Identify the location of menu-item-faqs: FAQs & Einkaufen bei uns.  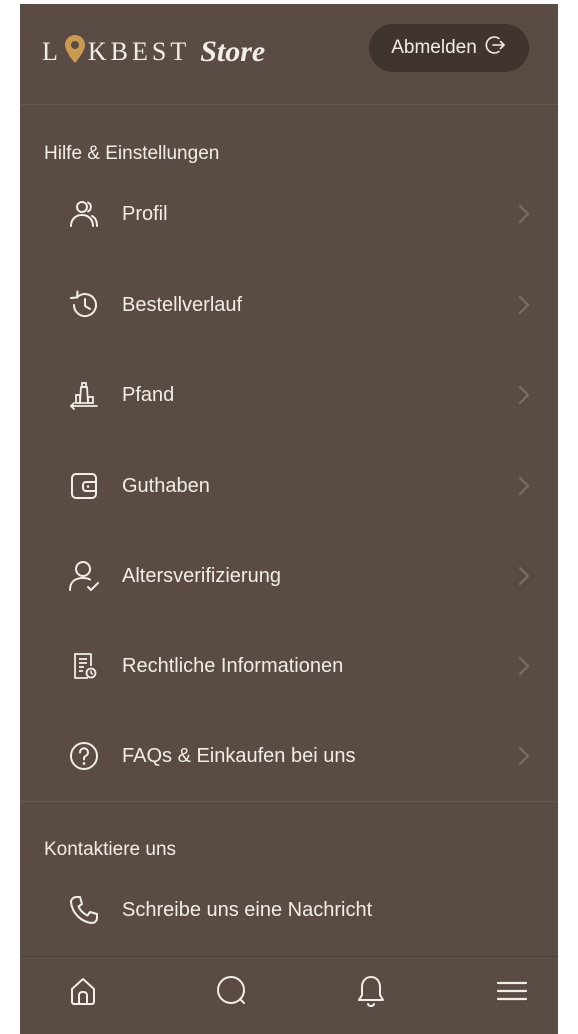
(289, 756).